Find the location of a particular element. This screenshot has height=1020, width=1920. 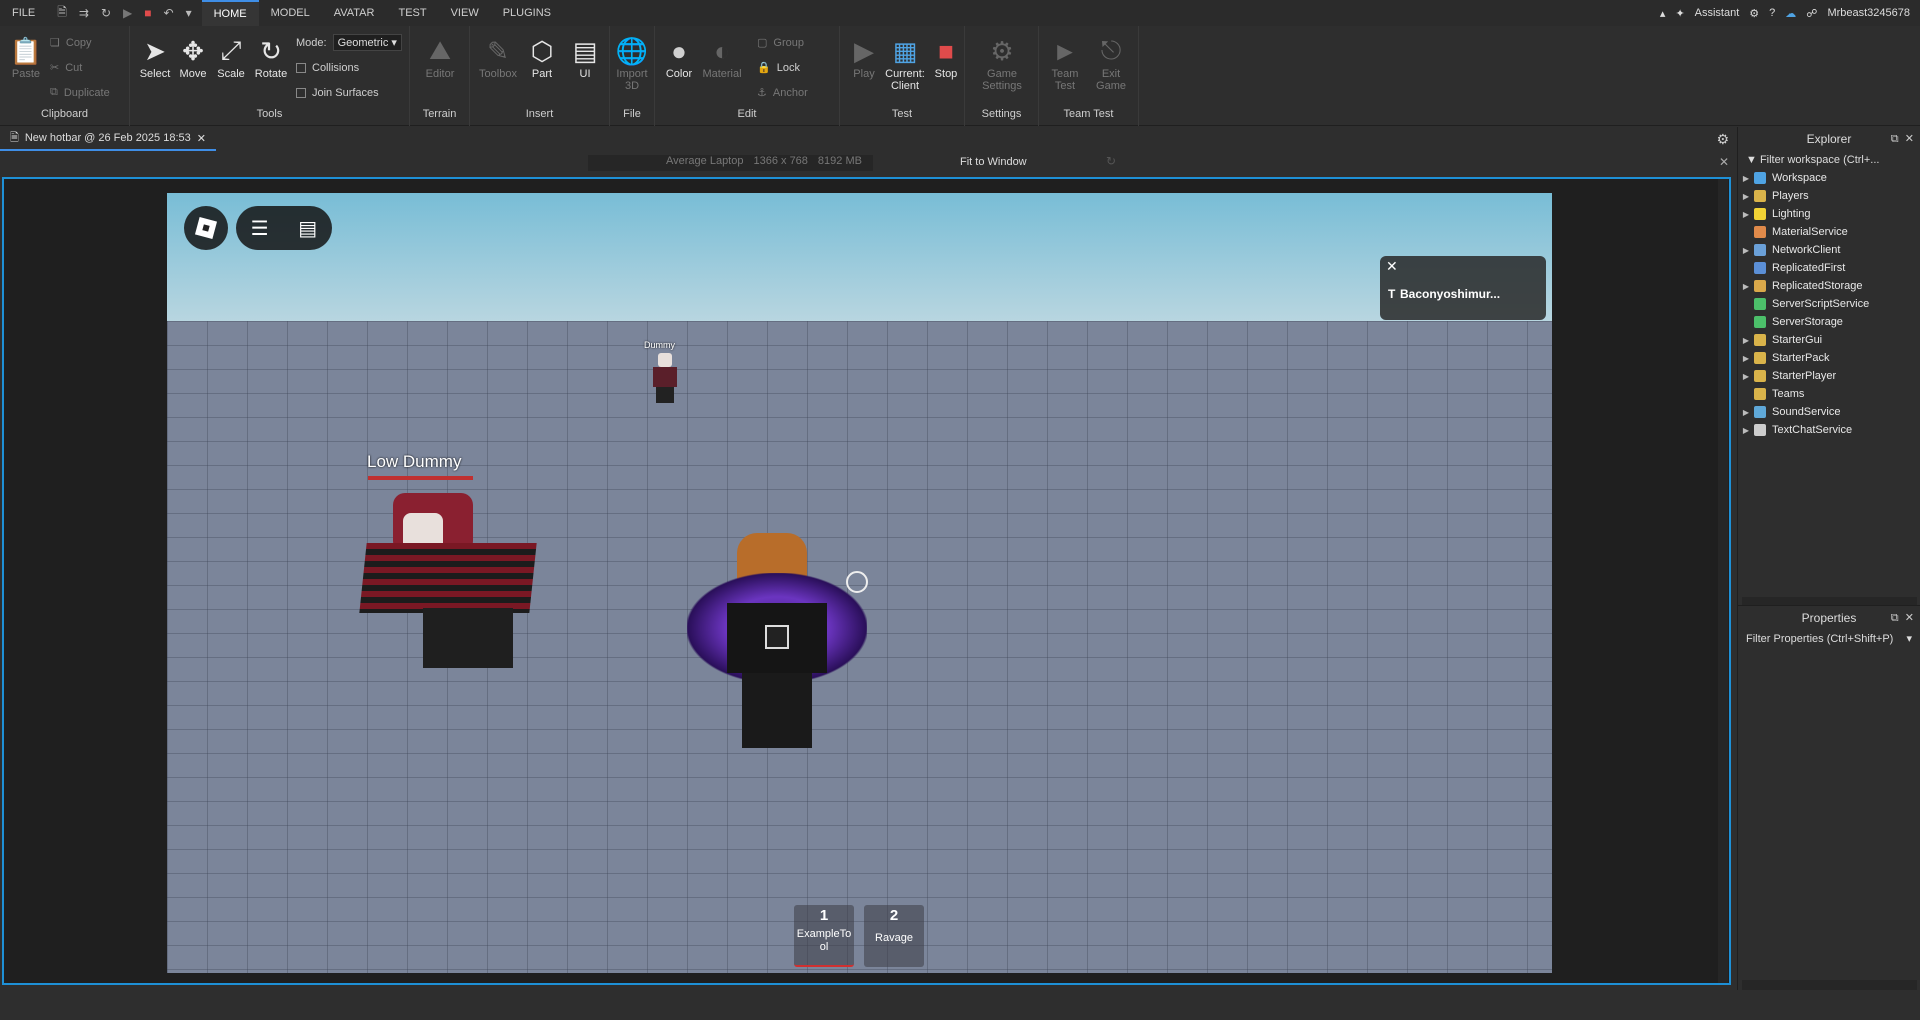

properties-hscrollbar is located at coordinates (1829, 985).